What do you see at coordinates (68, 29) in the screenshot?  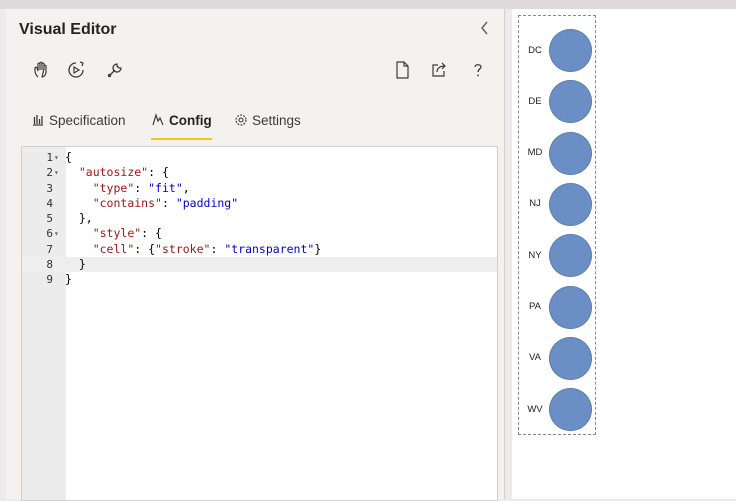 I see `panel-title: Visual Editor` at bounding box center [68, 29].